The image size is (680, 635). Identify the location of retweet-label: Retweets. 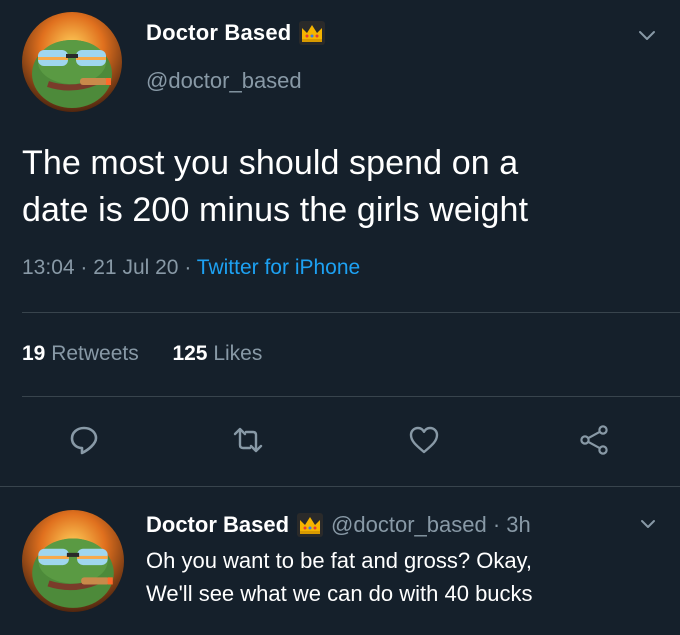
(95, 353).